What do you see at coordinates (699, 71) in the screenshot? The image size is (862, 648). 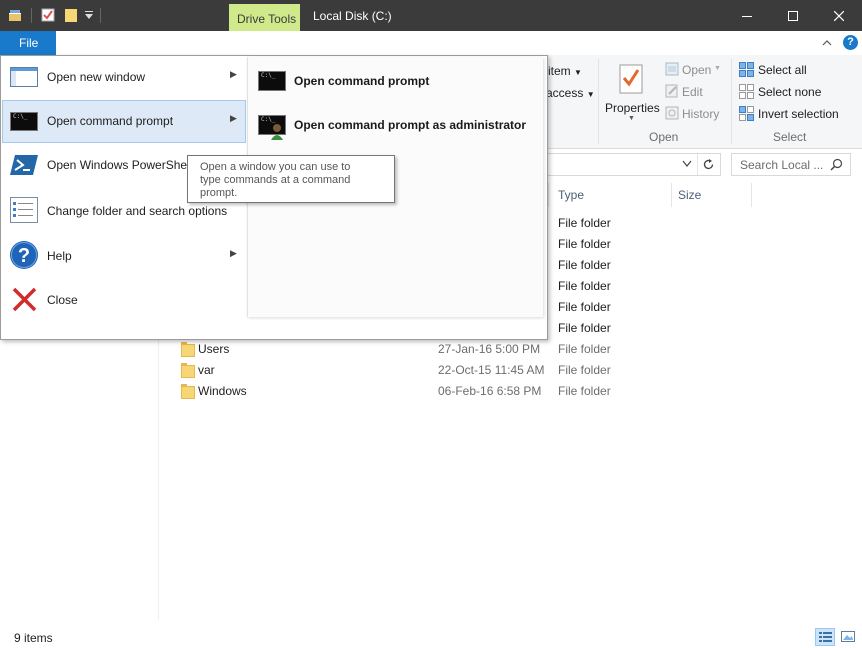 I see `open-button: Open ▼` at bounding box center [699, 71].